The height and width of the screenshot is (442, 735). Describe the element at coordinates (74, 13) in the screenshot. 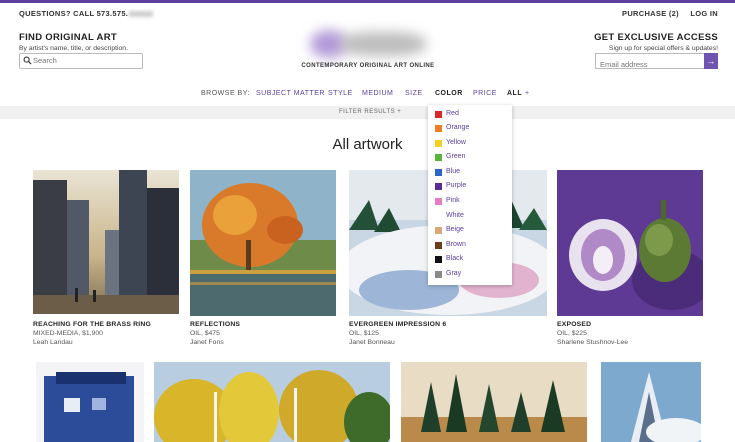

I see `phone-text: QUESTIONS? CALL 573.575.` at that location.